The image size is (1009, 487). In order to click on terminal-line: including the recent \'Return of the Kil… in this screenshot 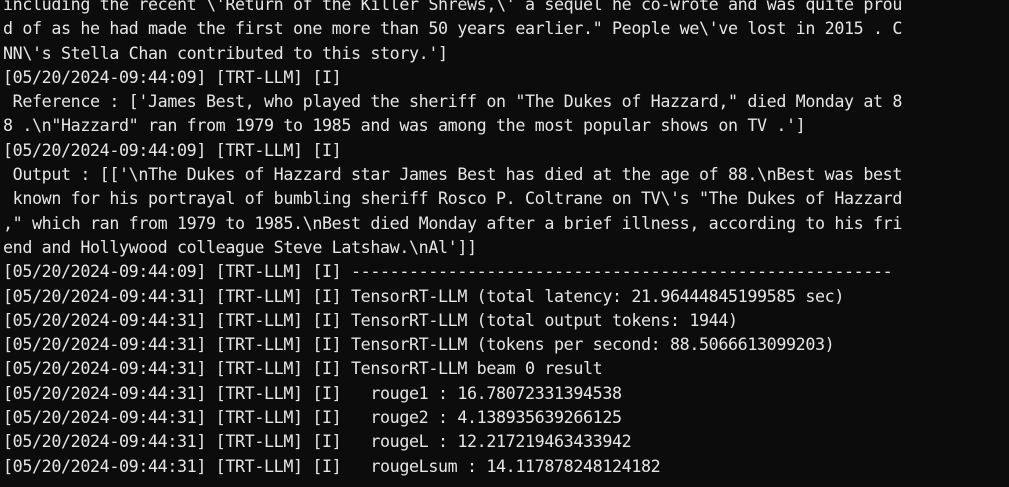, I will do `click(453, 7)`.